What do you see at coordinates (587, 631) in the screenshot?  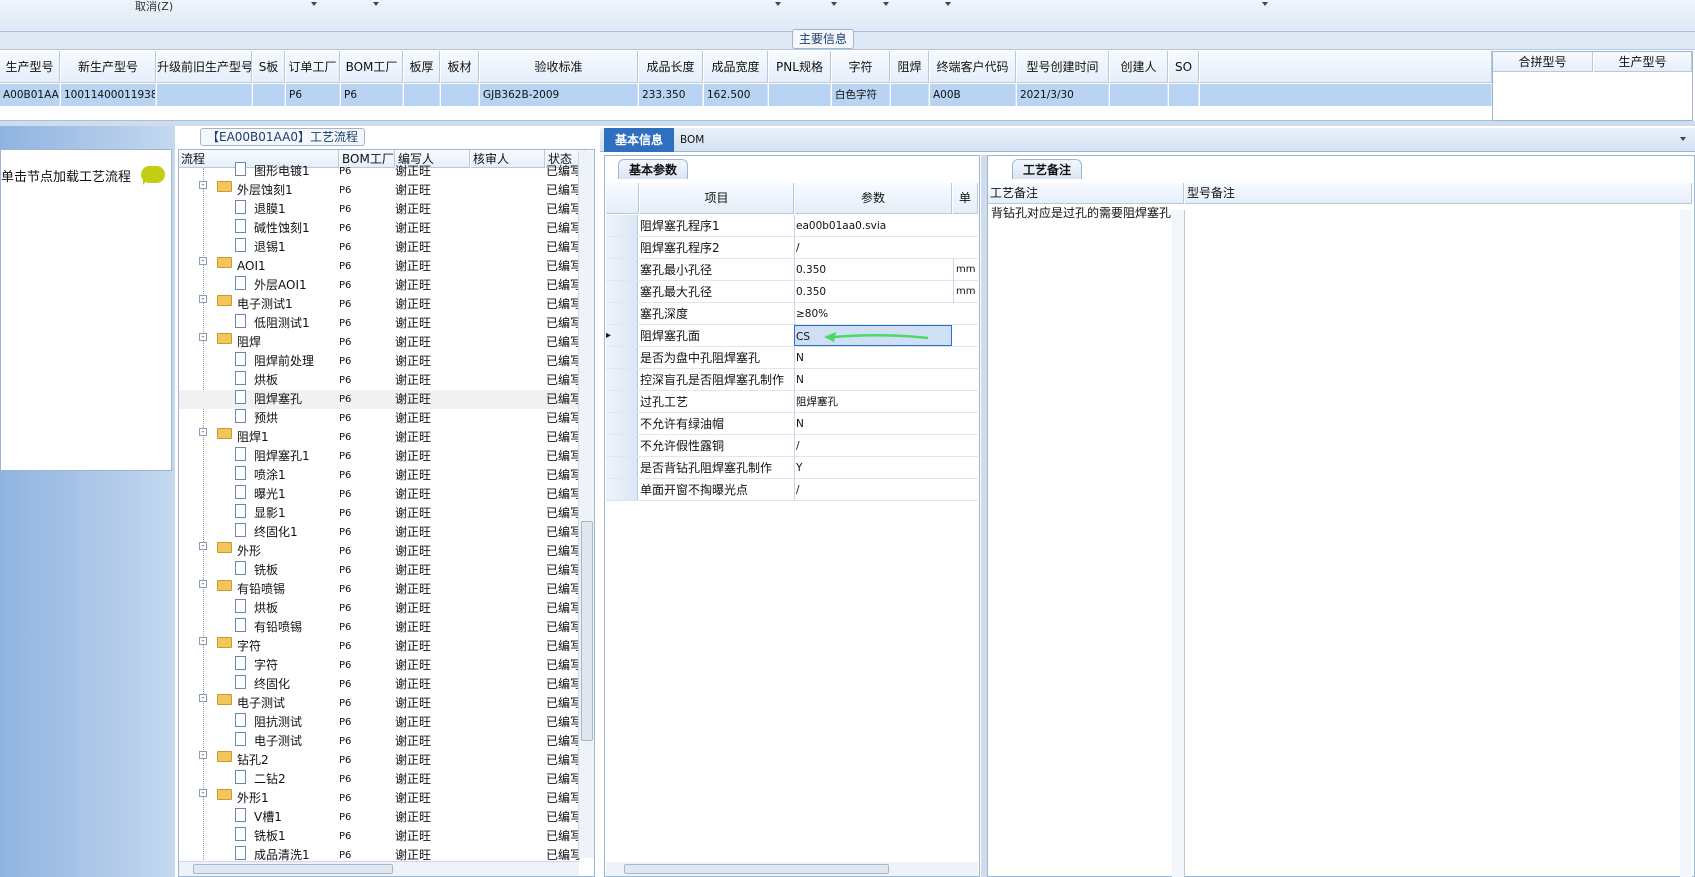 I see `scrollbar-thumb` at bounding box center [587, 631].